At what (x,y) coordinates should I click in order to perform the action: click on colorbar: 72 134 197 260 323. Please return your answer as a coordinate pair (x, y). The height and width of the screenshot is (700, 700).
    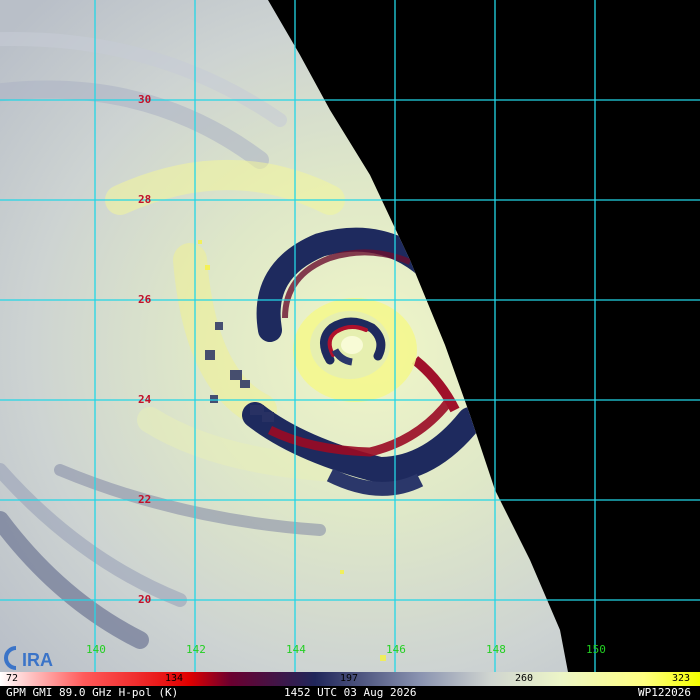
    Looking at the image, I should click on (350, 679).